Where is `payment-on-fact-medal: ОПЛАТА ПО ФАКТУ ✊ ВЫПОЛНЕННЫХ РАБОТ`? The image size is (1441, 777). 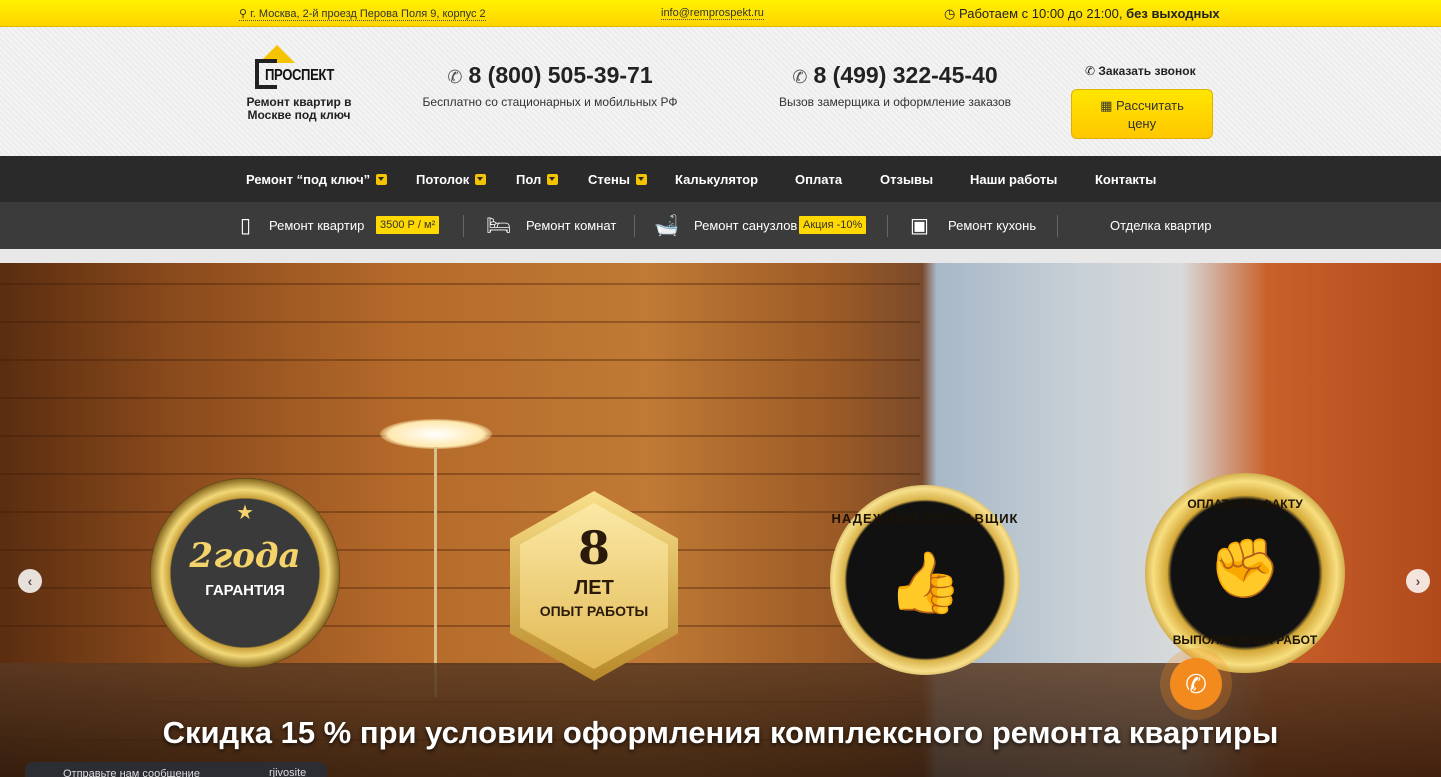 payment-on-fact-medal: ОПЛАТА ПО ФАКТУ ✊ ВЫПОЛНЕННЫХ РАБОТ is located at coordinates (1245, 573).